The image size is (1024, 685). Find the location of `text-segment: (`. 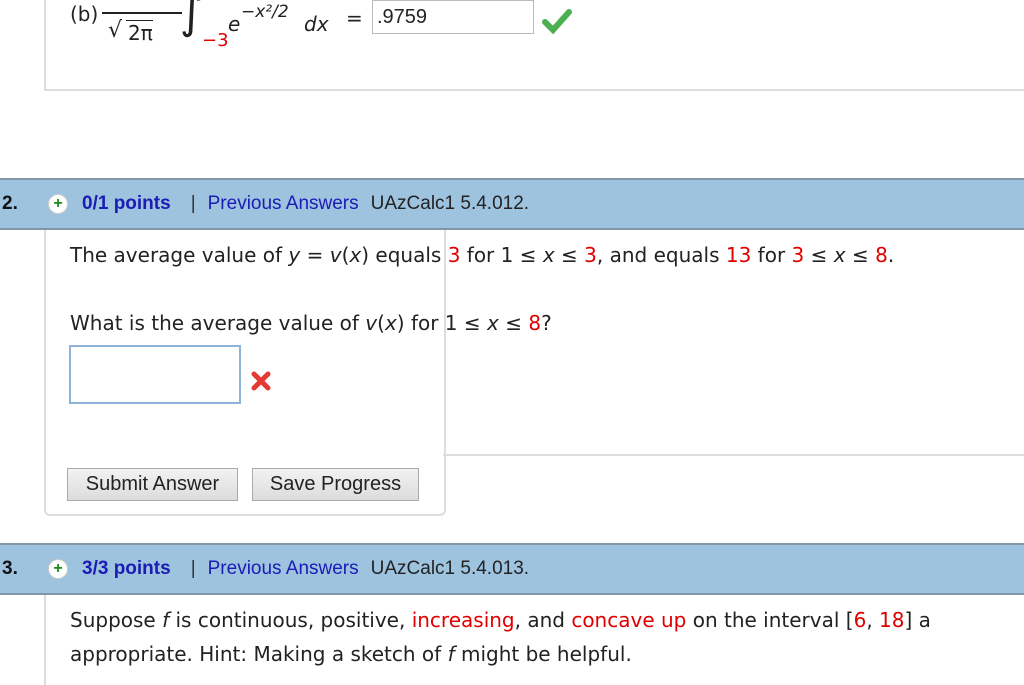

text-segment: ( is located at coordinates (381, 323).